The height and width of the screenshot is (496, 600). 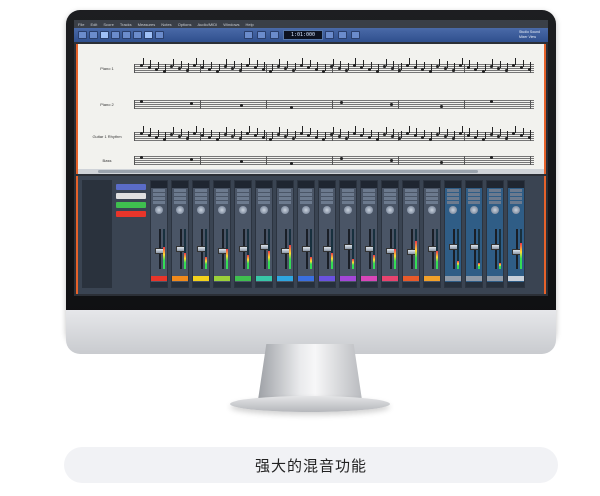 What do you see at coordinates (355, 35) in the screenshot?
I see `metronome-button` at bounding box center [355, 35].